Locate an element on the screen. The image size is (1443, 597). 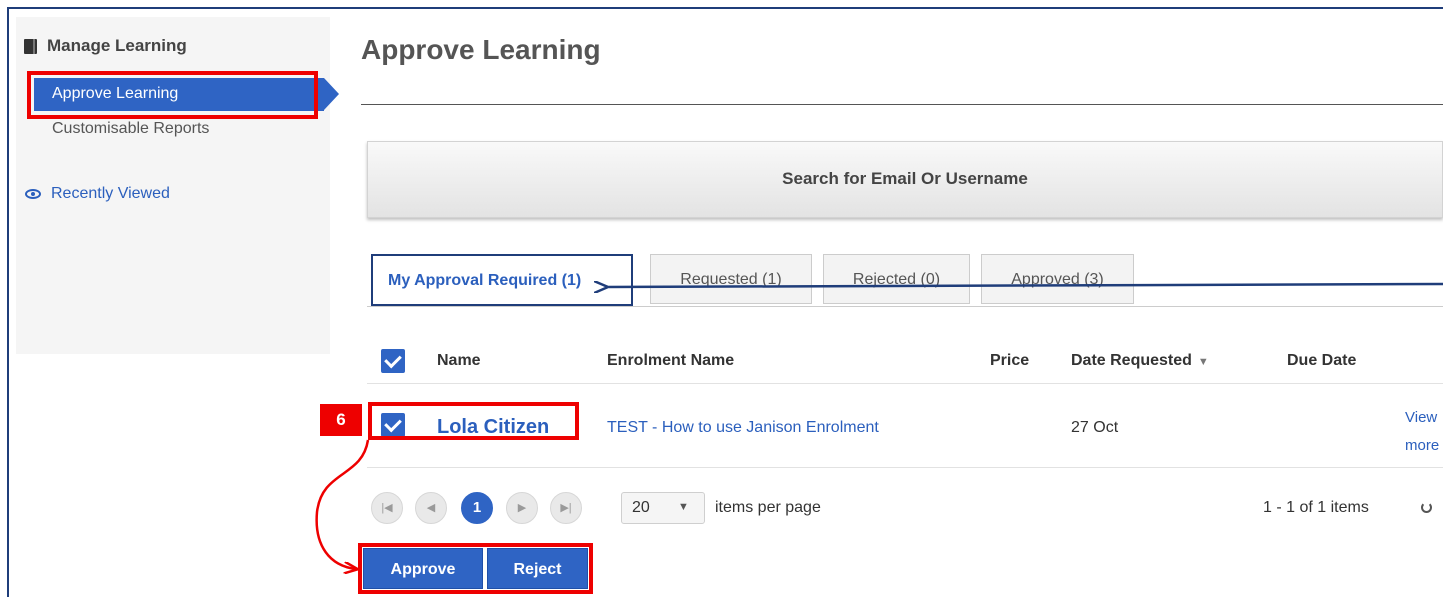
column-header-due-date: Due Date is located at coordinates (1321, 361).